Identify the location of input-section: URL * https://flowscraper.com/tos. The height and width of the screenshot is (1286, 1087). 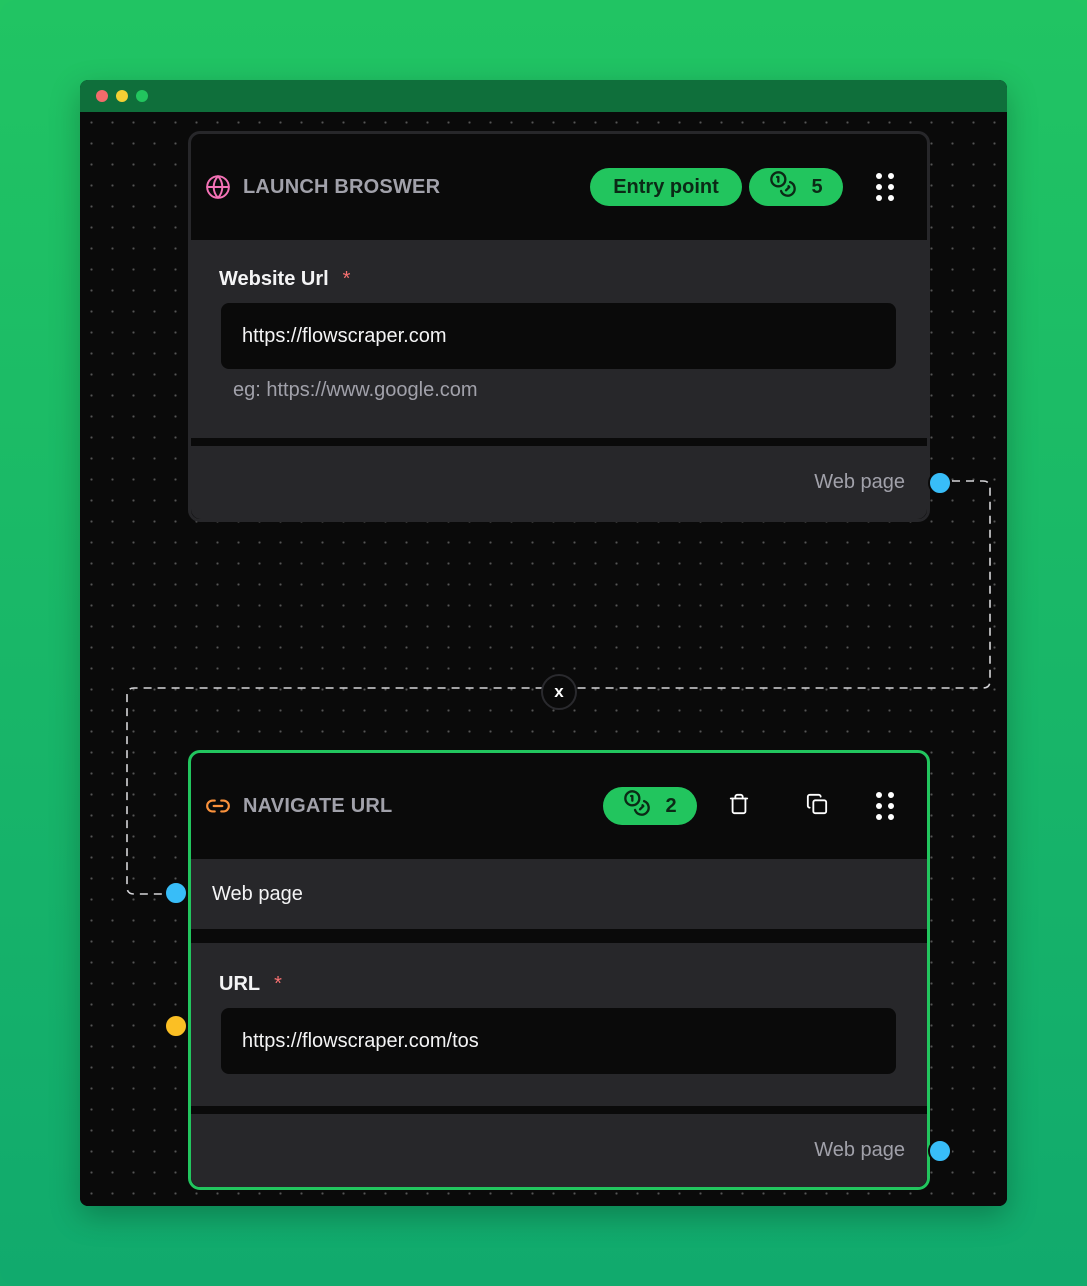
(559, 1024).